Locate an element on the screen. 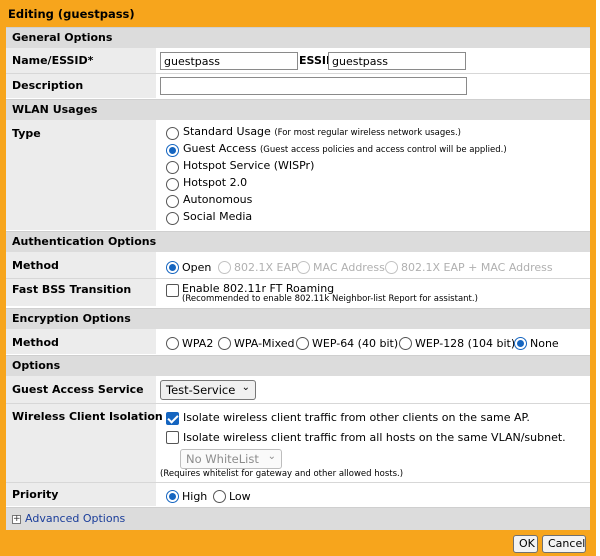  enc-wpa2-radio is located at coordinates (172, 343).